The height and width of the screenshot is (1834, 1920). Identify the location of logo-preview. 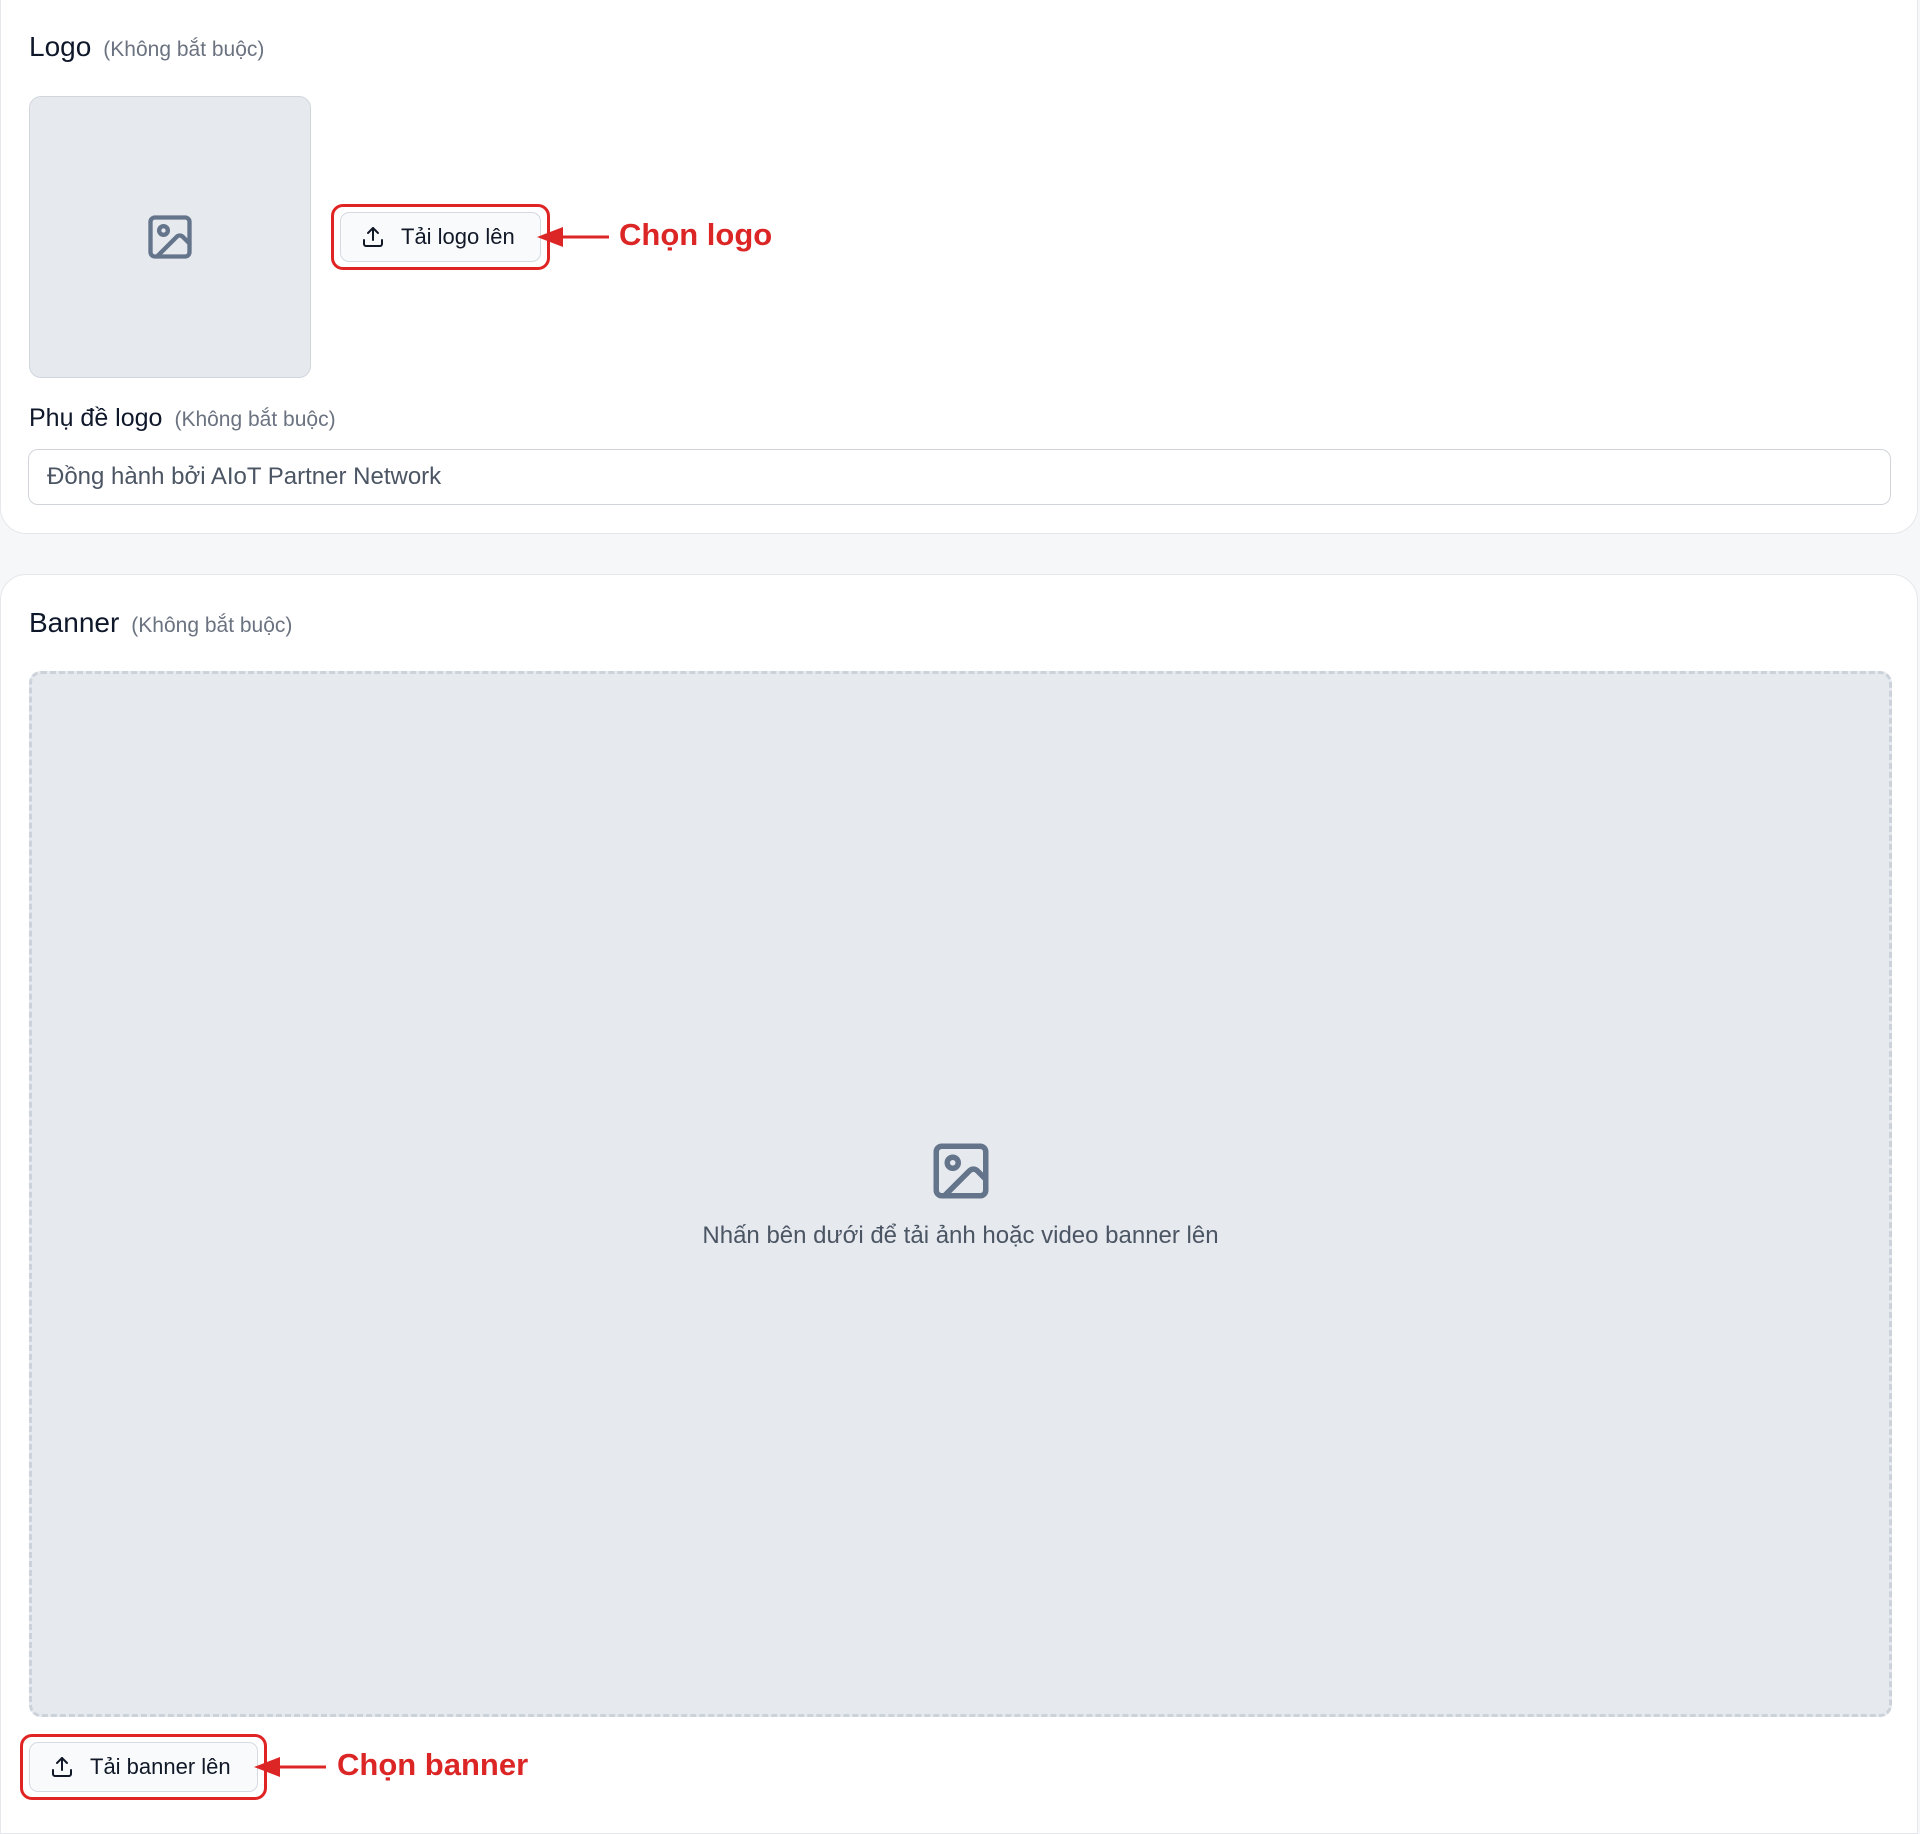
(170, 237).